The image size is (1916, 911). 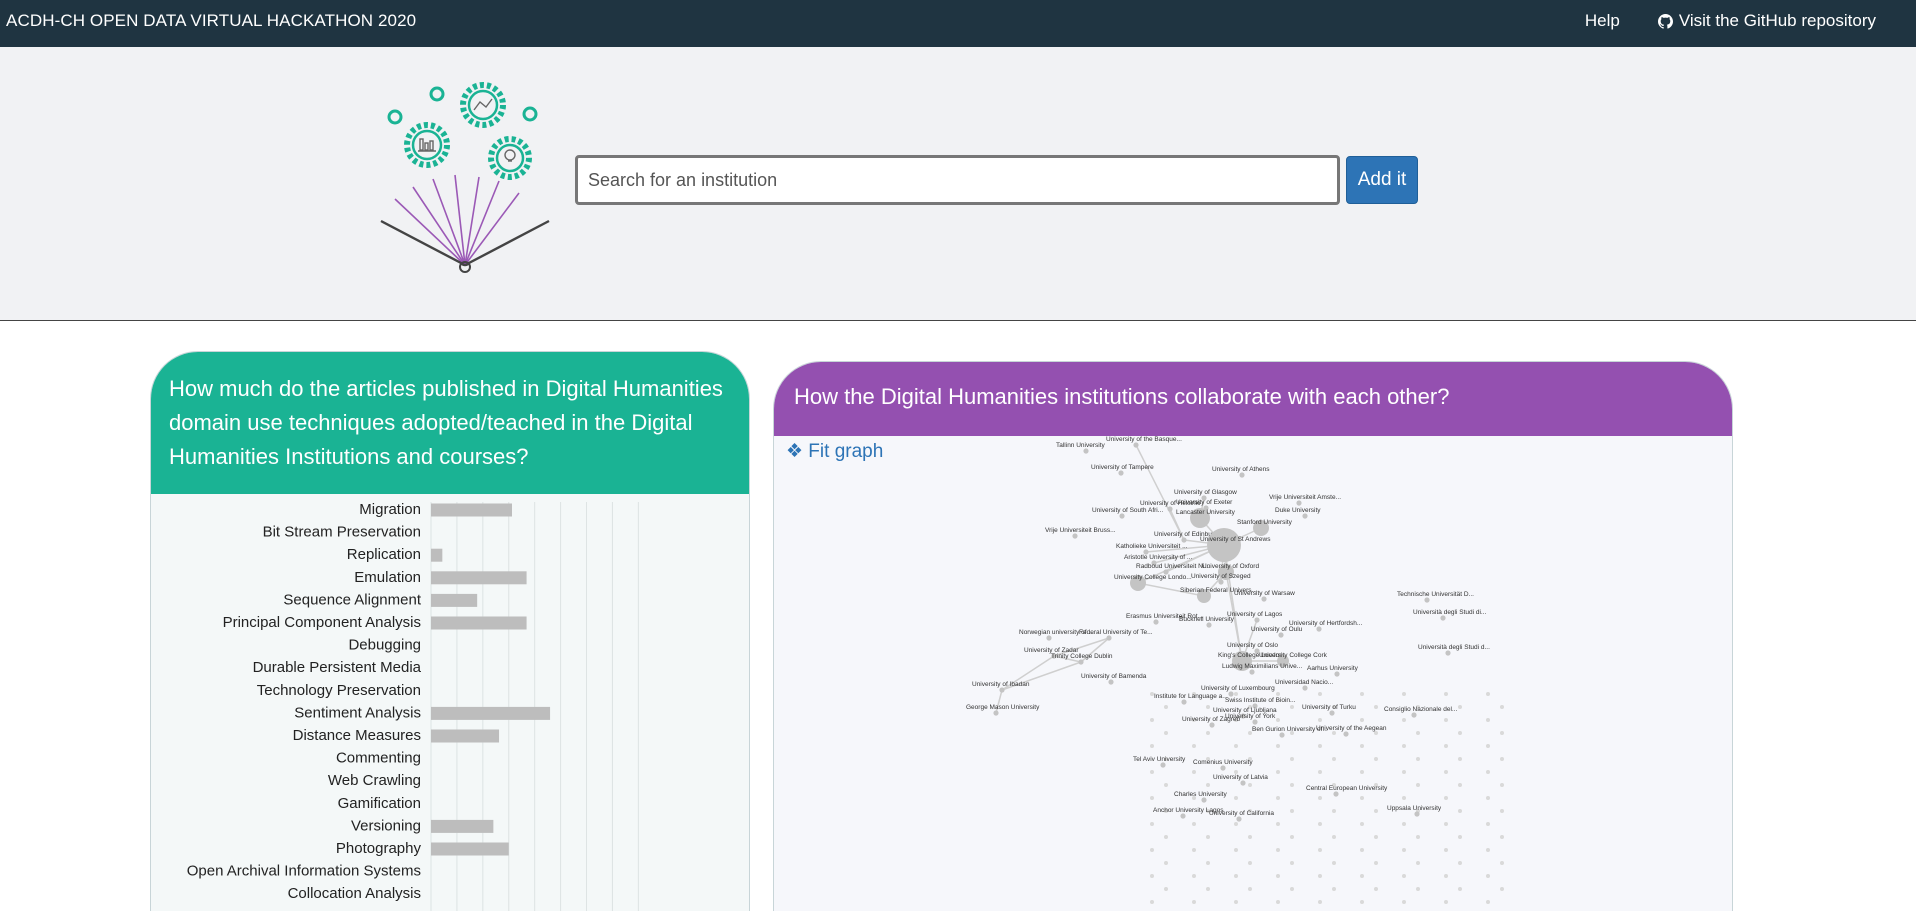 I want to click on institution-search-input, so click(x=957, y=180).